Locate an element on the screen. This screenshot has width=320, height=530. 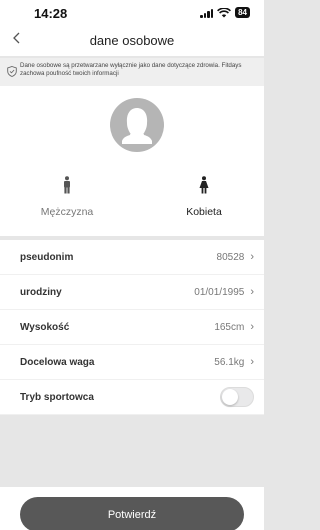
gender-option-female: Kobieta is located at coordinates (204, 198).